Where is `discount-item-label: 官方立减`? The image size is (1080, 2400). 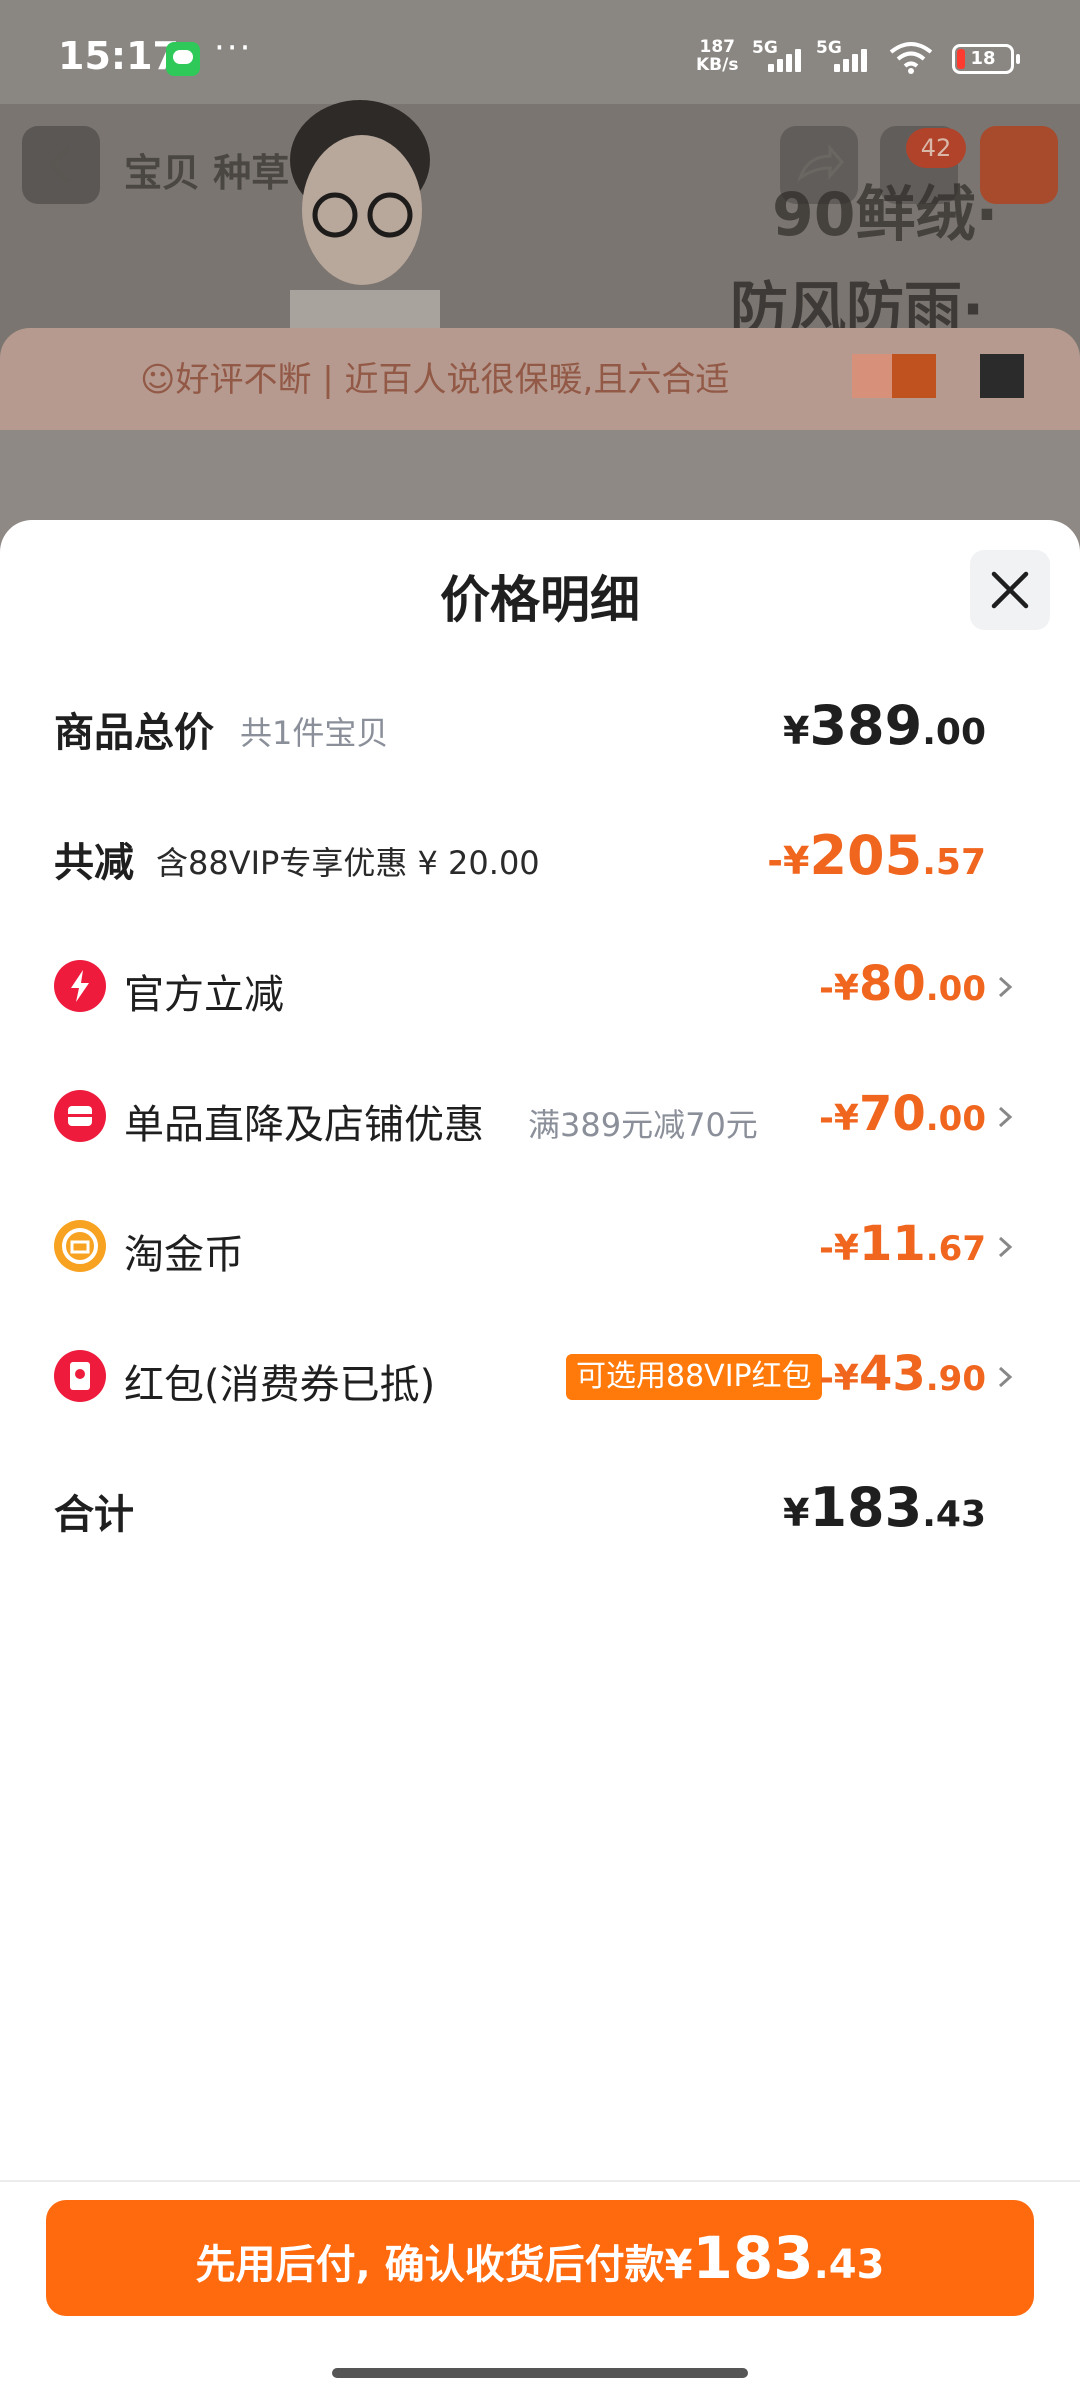
discount-item-label: 官方立减 is located at coordinates (204, 995).